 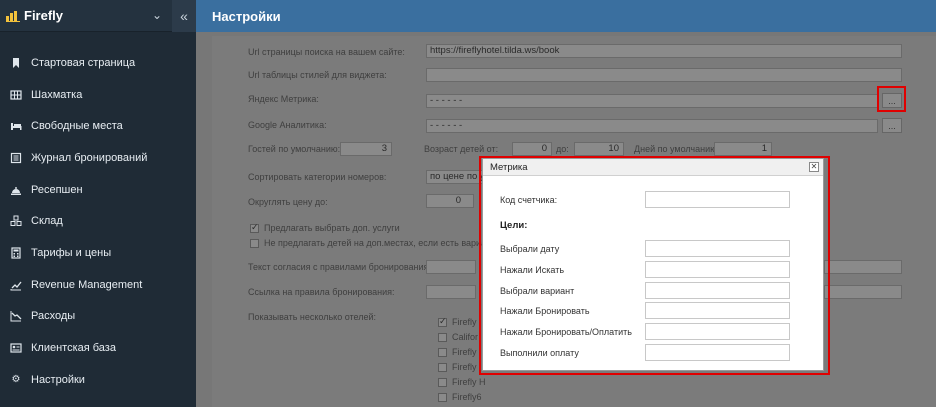 What do you see at coordinates (13, 16) in the screenshot?
I see `firefly-logo-icon` at bounding box center [13, 16].